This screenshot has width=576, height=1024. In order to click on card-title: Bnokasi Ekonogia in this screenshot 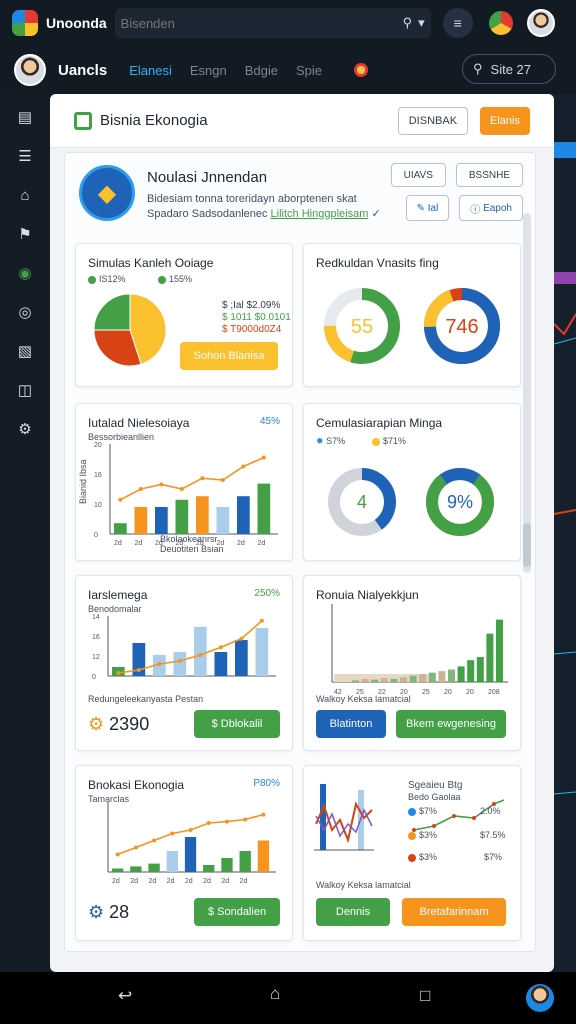, I will do `click(136, 785)`.